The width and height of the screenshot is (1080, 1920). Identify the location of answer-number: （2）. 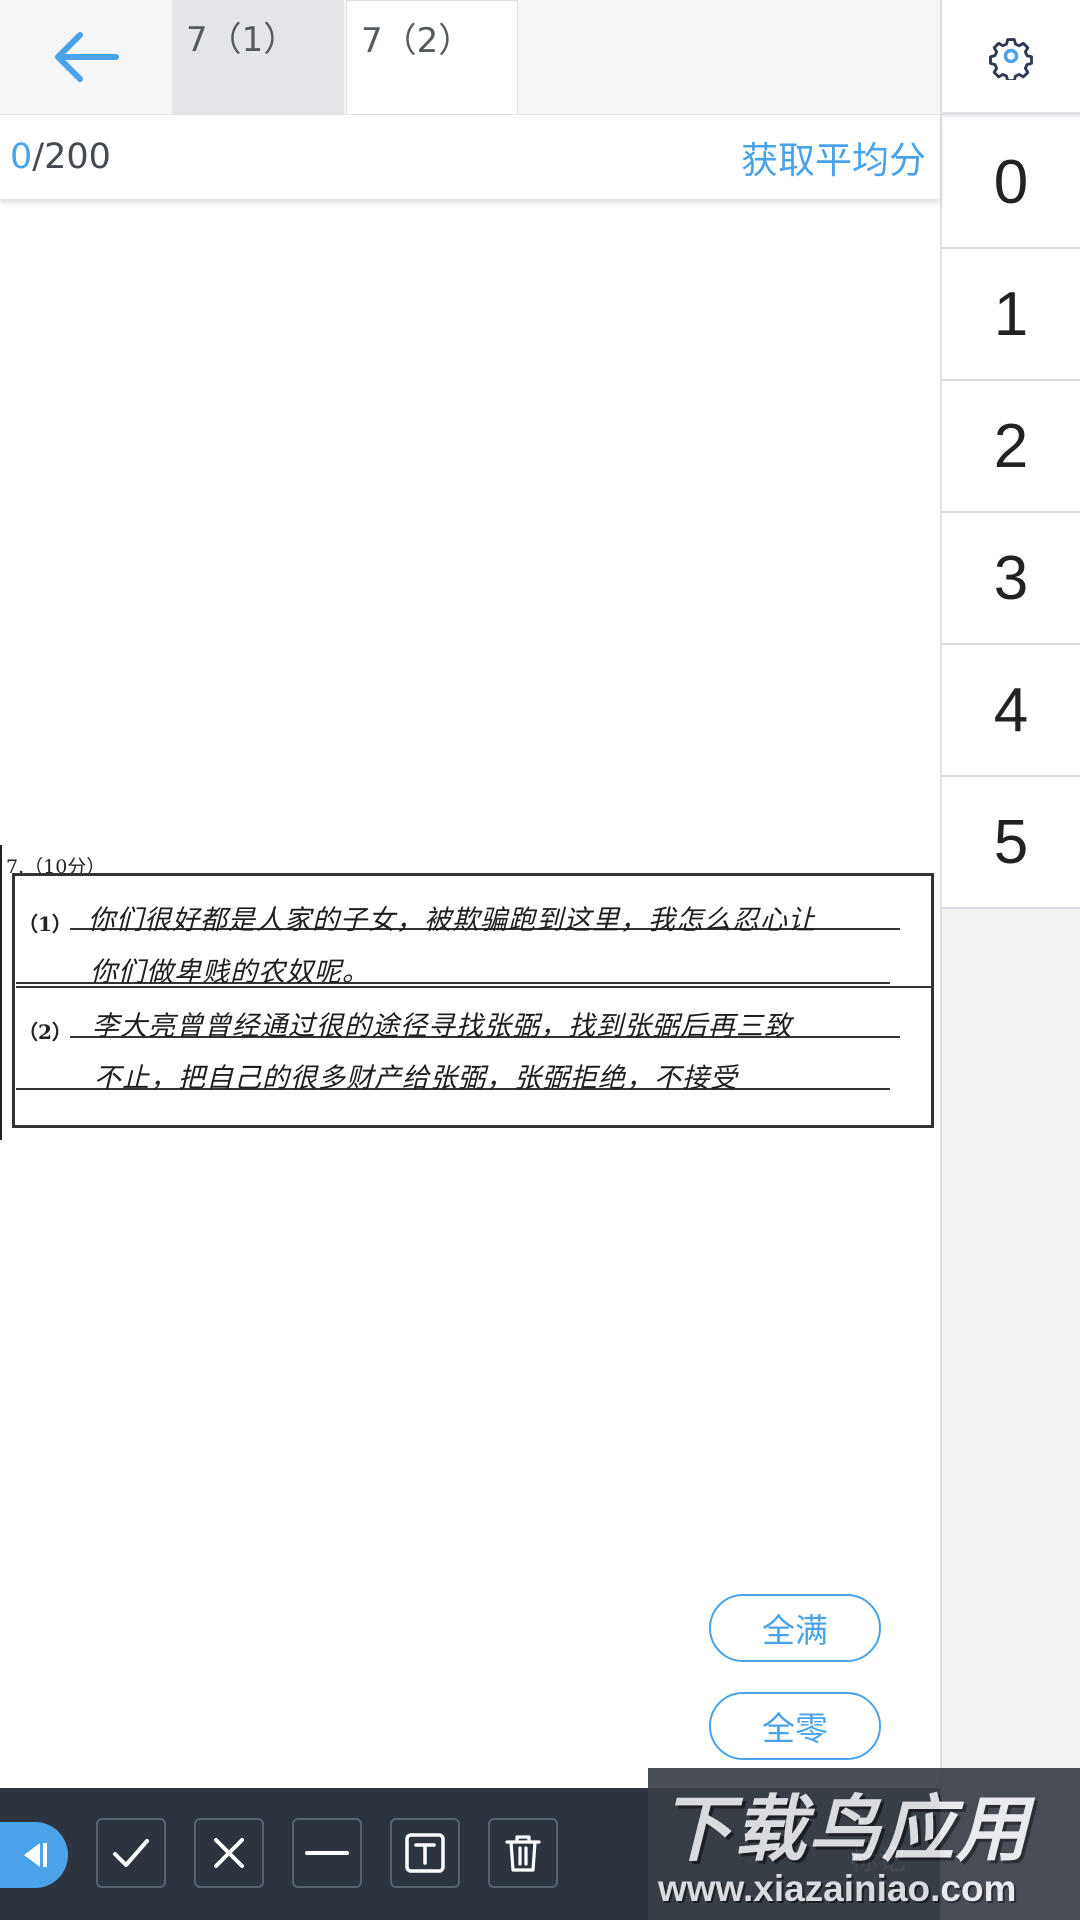
(45, 1032).